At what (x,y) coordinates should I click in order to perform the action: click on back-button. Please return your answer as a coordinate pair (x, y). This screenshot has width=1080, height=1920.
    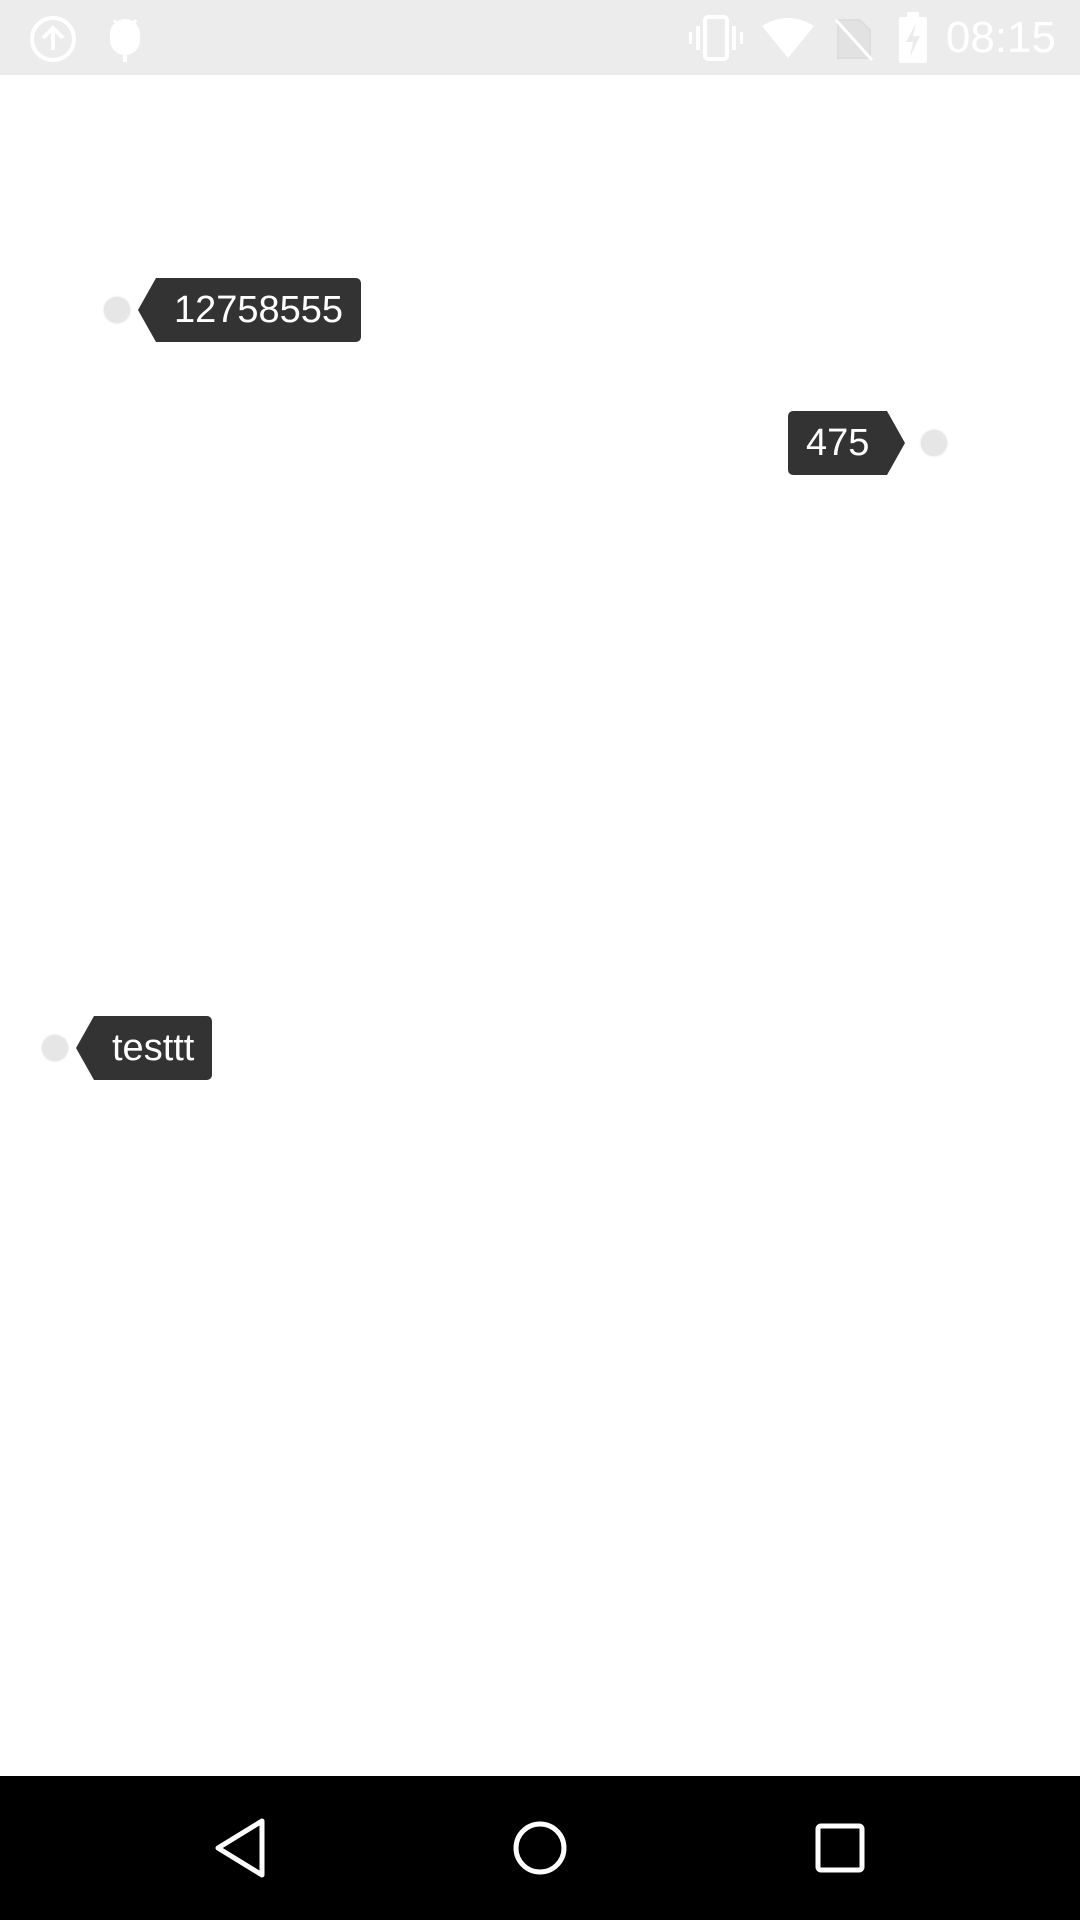
    Looking at the image, I should click on (240, 1848).